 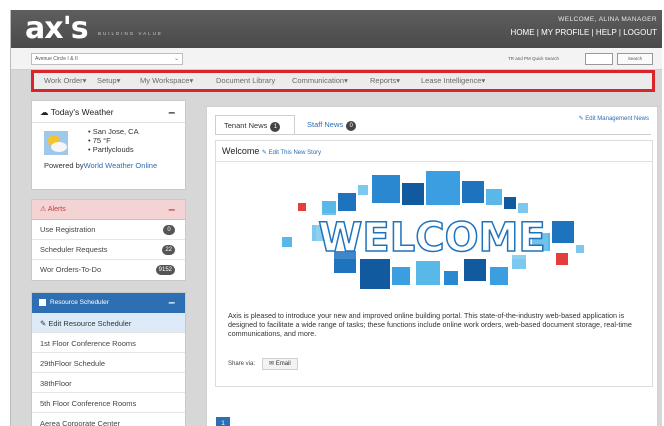 I want to click on email-share-button: ✉ Email, so click(x=280, y=364).